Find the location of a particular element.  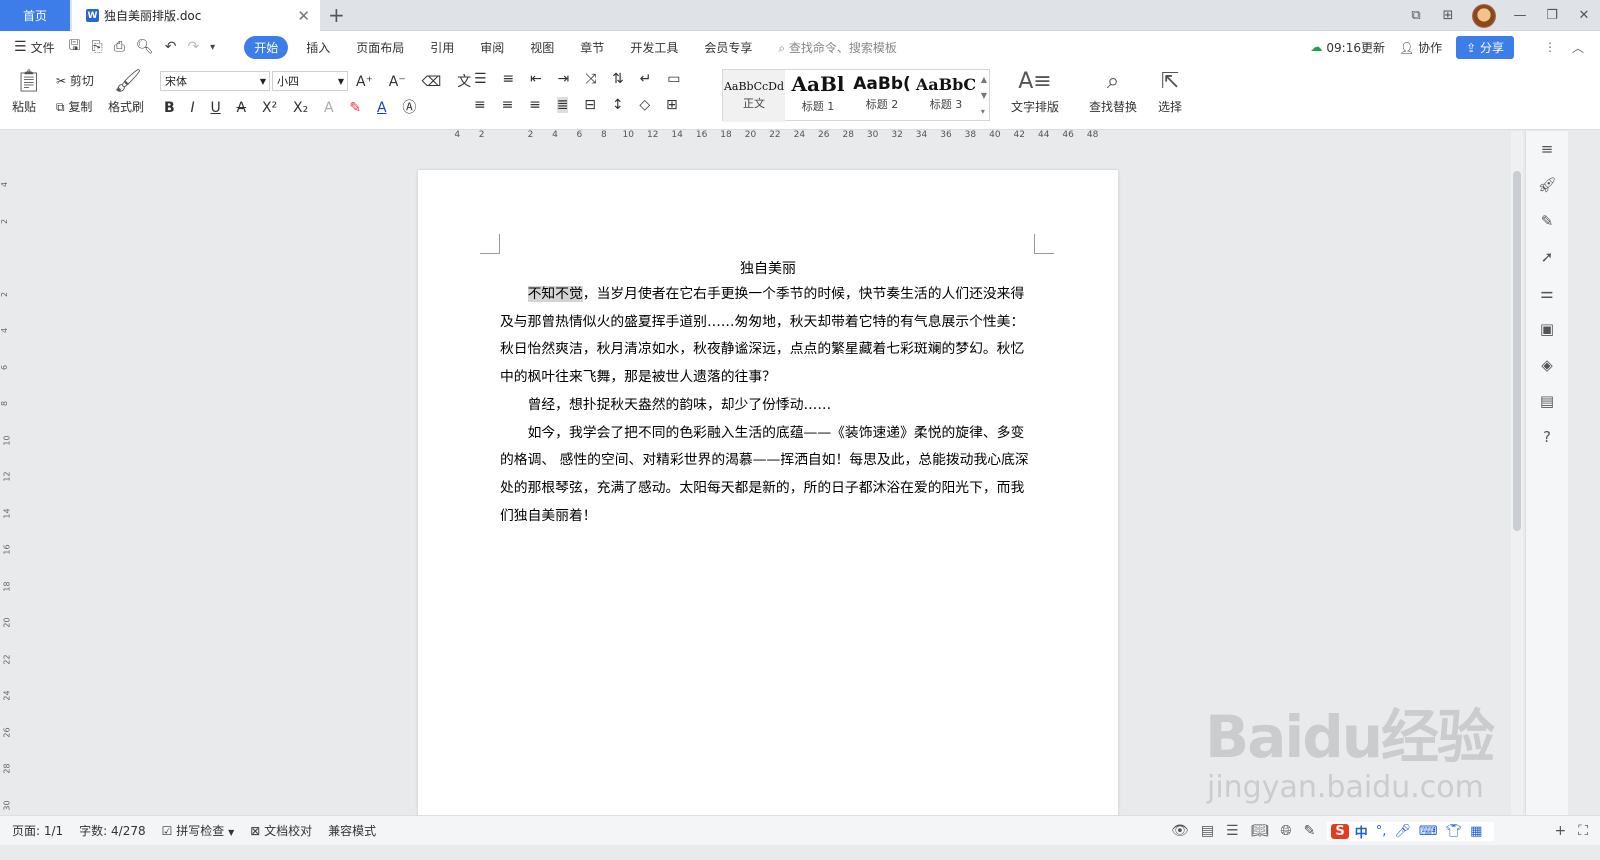

increase-indent-icon: ⇥ is located at coordinates (564, 79).